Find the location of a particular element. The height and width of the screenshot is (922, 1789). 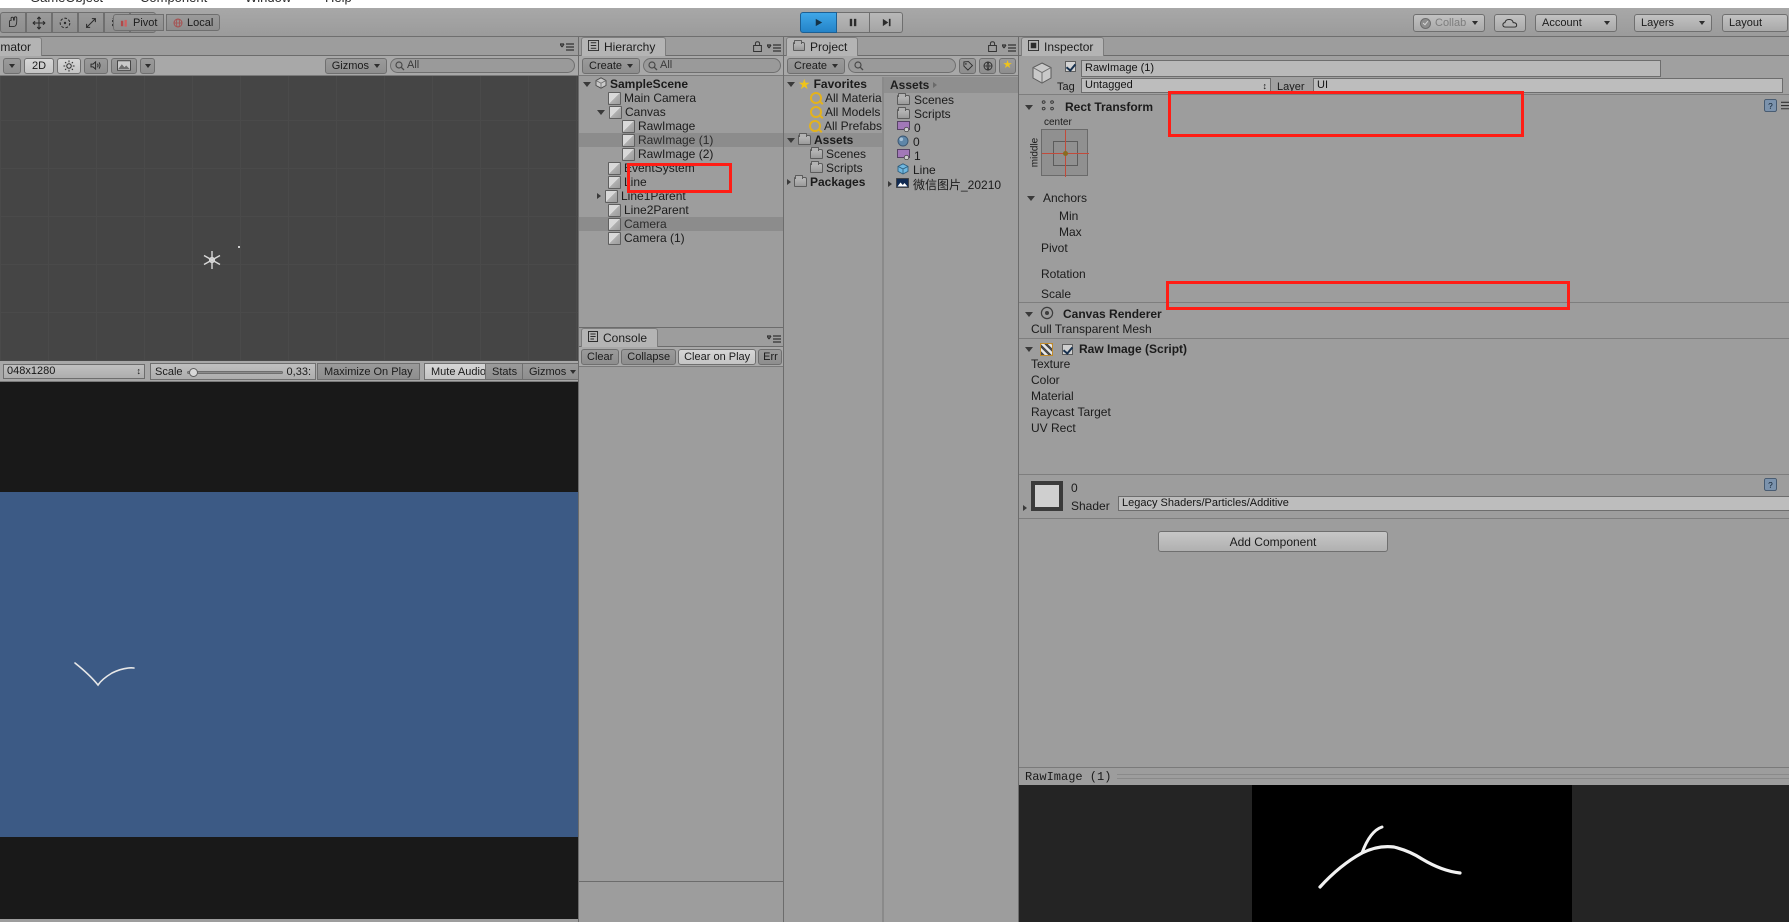

scene-viewport is located at coordinates (289, 218).